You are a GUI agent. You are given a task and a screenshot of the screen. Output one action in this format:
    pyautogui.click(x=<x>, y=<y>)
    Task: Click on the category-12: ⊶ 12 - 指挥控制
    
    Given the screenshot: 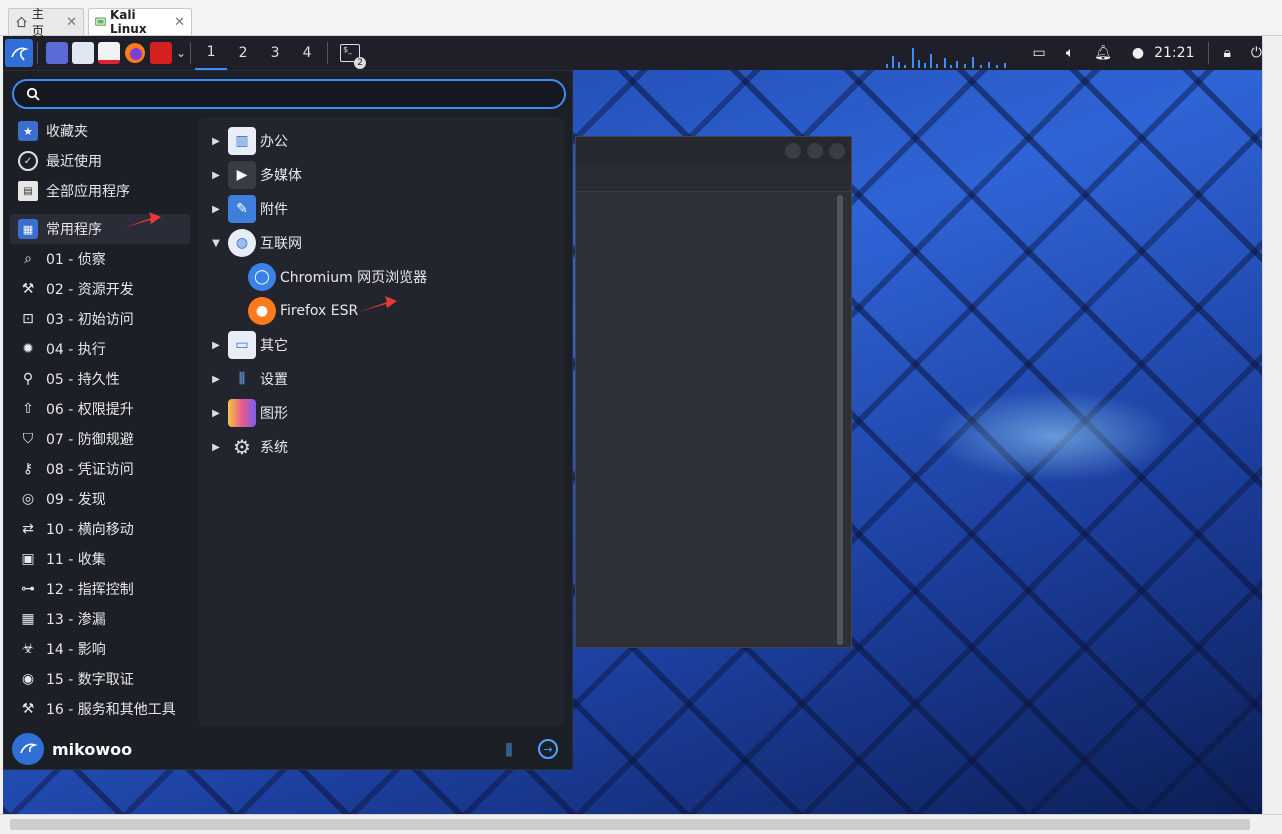 What is the action you would take?
    pyautogui.click(x=100, y=589)
    